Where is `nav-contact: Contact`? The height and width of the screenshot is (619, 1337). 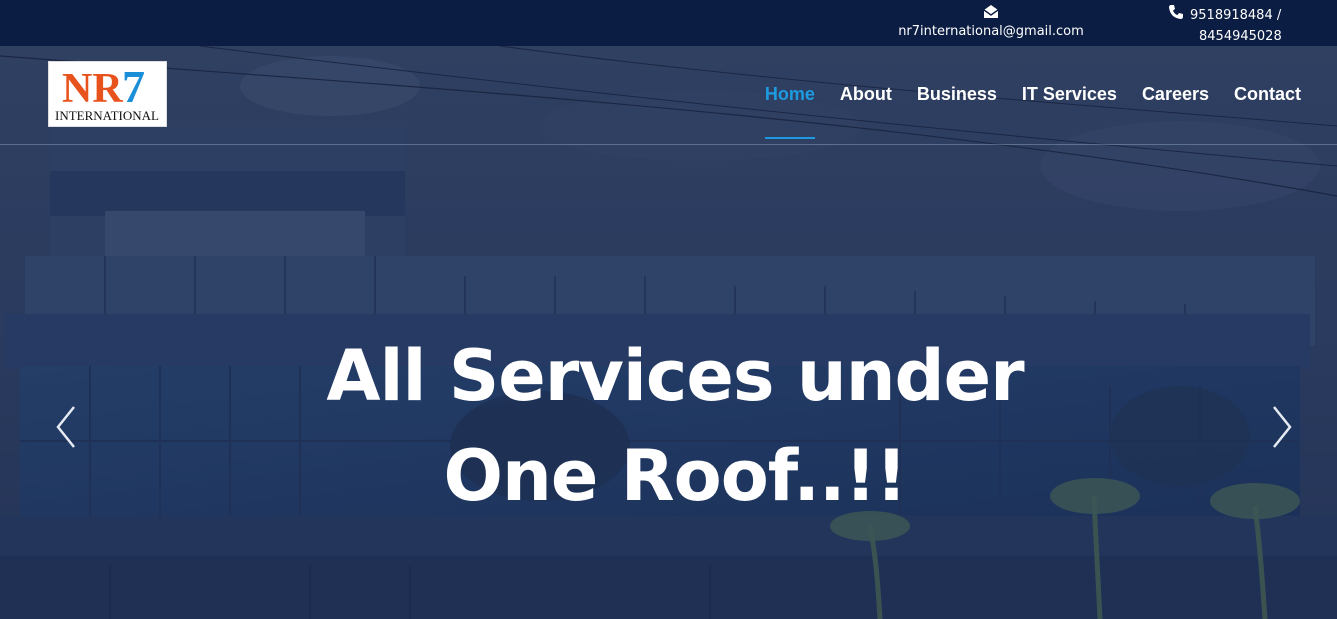 nav-contact: Contact is located at coordinates (1267, 111).